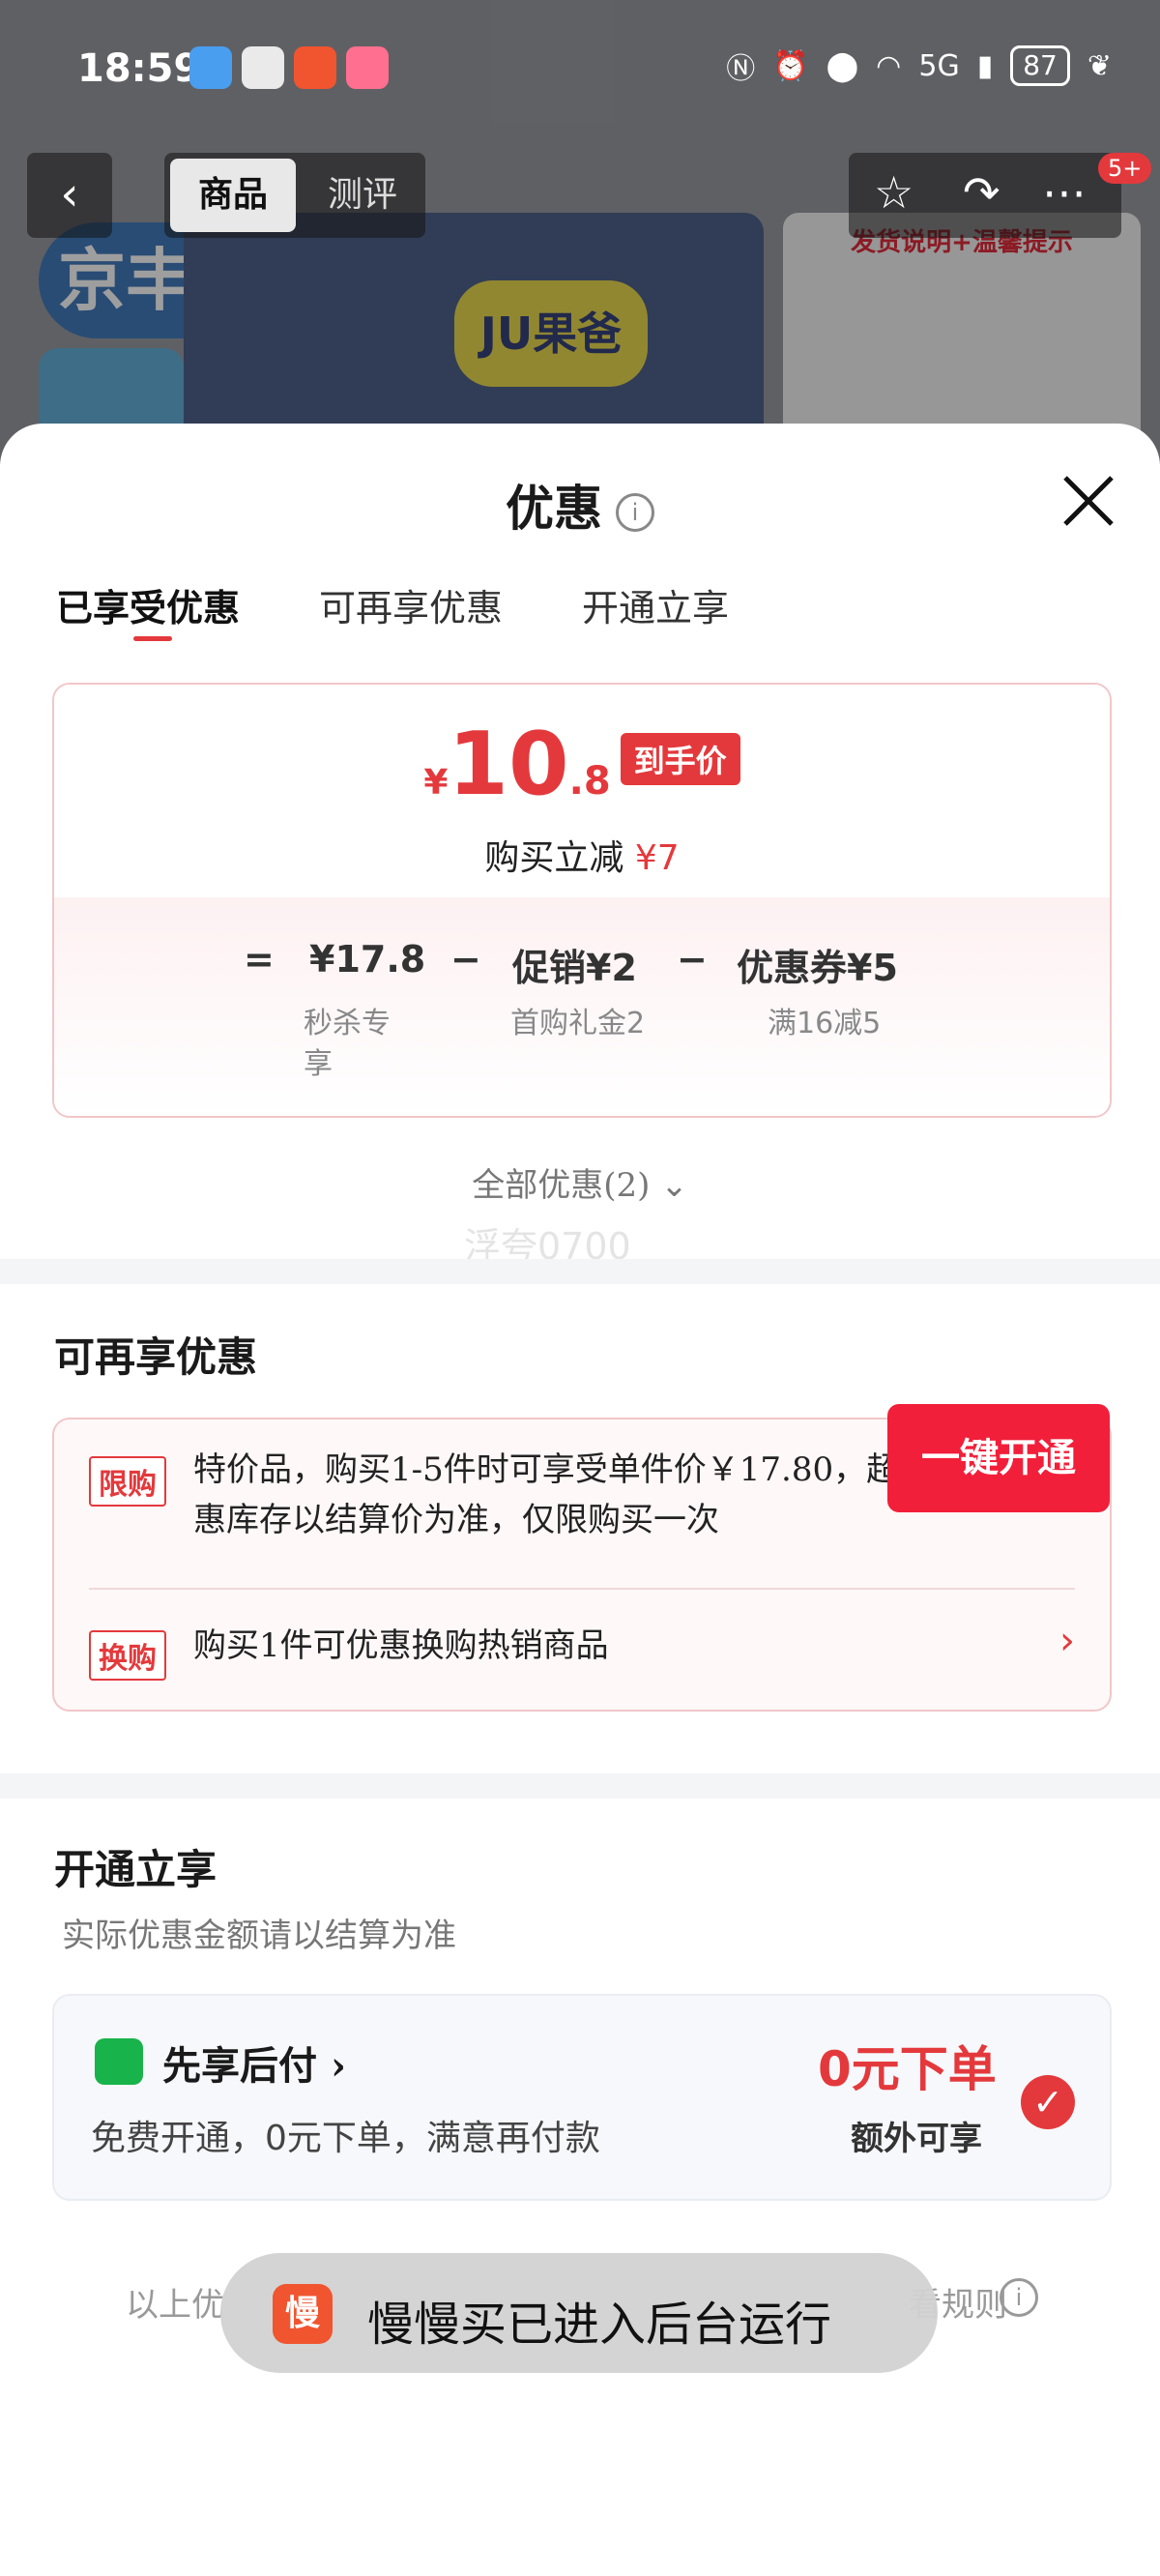  What do you see at coordinates (578, 1023) in the screenshot?
I see `promo-note: 首购礼金2` at bounding box center [578, 1023].